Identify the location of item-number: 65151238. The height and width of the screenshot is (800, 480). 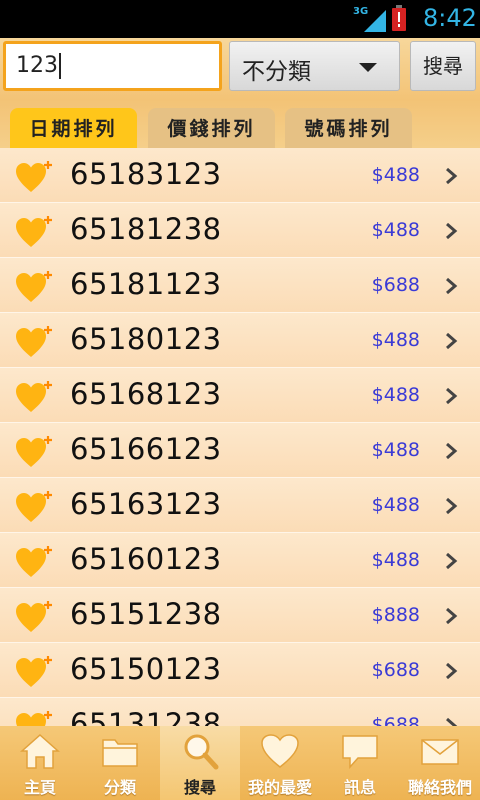
(146, 614).